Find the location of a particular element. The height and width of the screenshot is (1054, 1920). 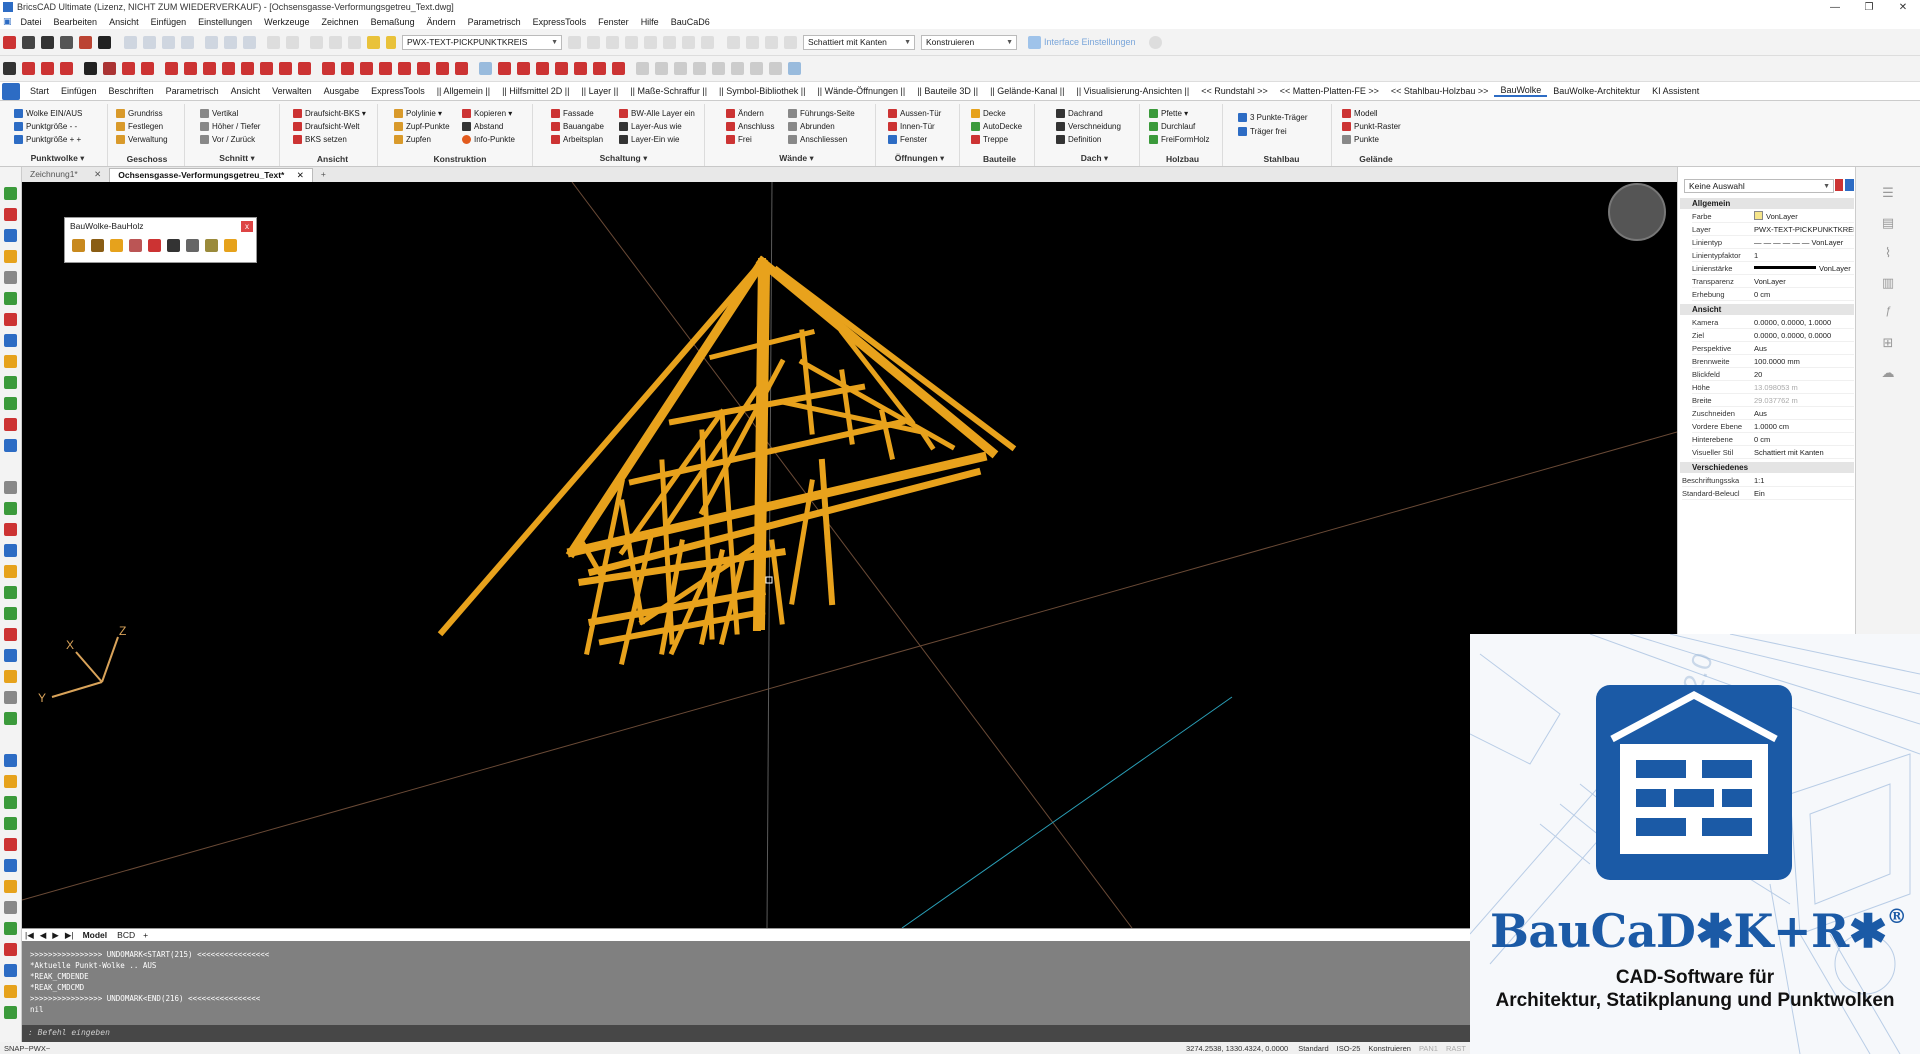

ribbon-tab: || Symbol-Bibliothek || is located at coordinates (762, 91).